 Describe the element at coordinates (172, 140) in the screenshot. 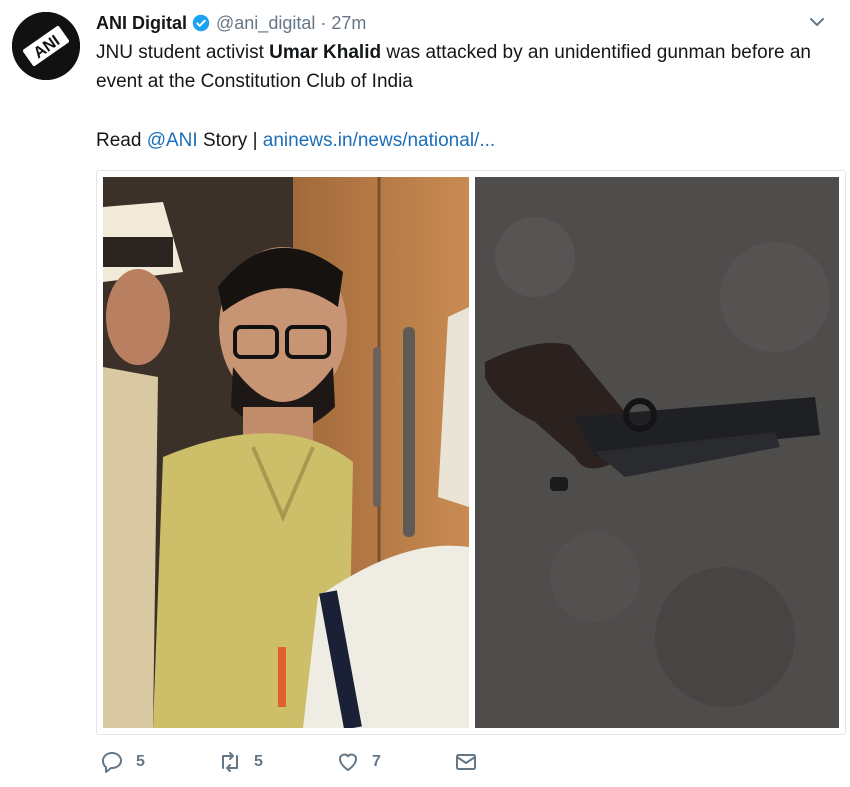

I see `mention-link: @ANI` at that location.